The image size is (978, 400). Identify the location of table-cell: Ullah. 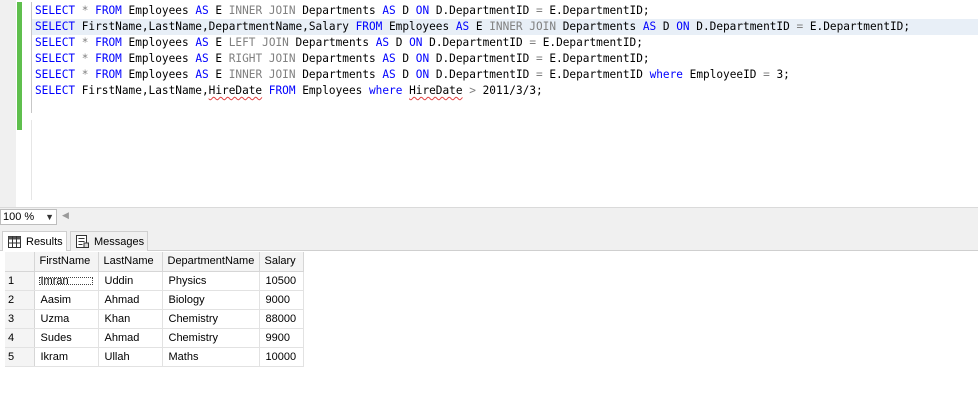
(130, 357).